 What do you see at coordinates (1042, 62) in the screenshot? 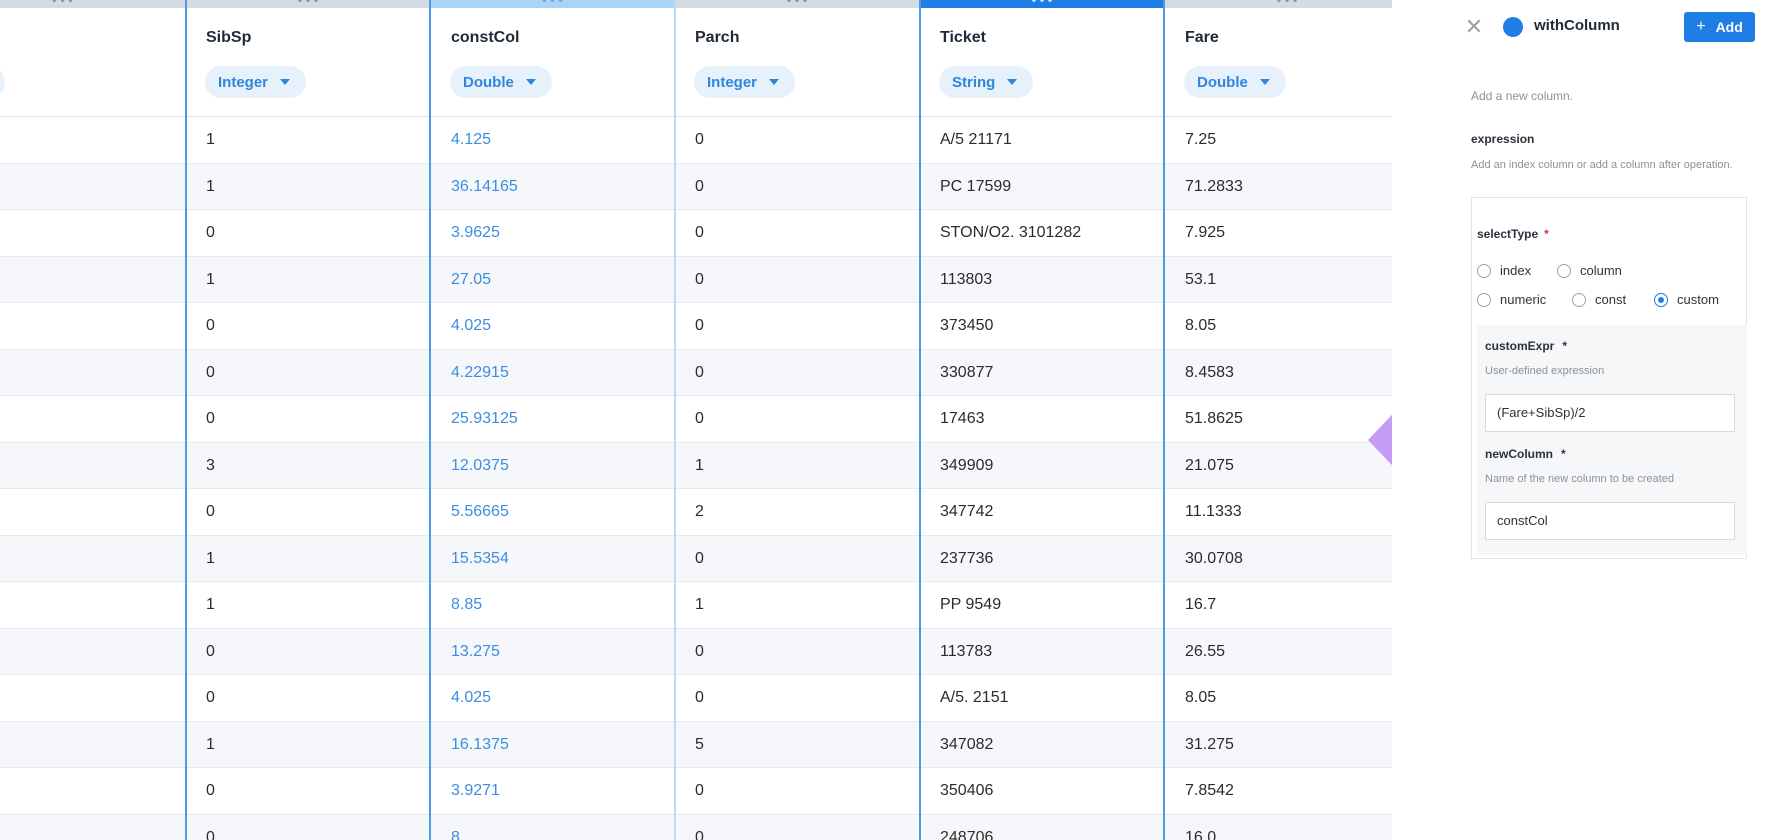
I see `column-header: Ticket String` at bounding box center [1042, 62].